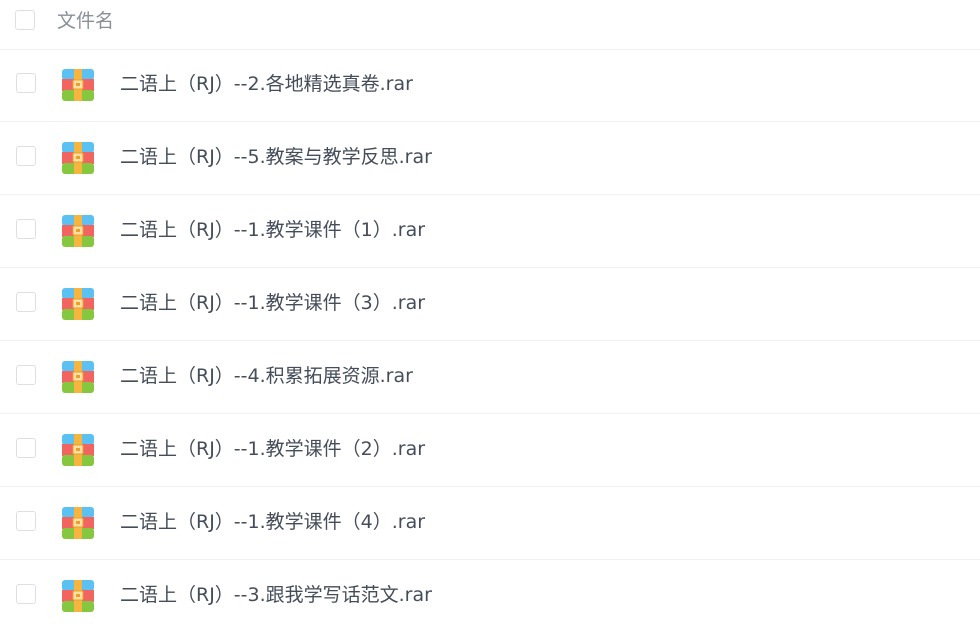 This screenshot has height=632, width=980. I want to click on file-row: 二语上（RJ）--1.教学课件（3）.rar, so click(490, 304).